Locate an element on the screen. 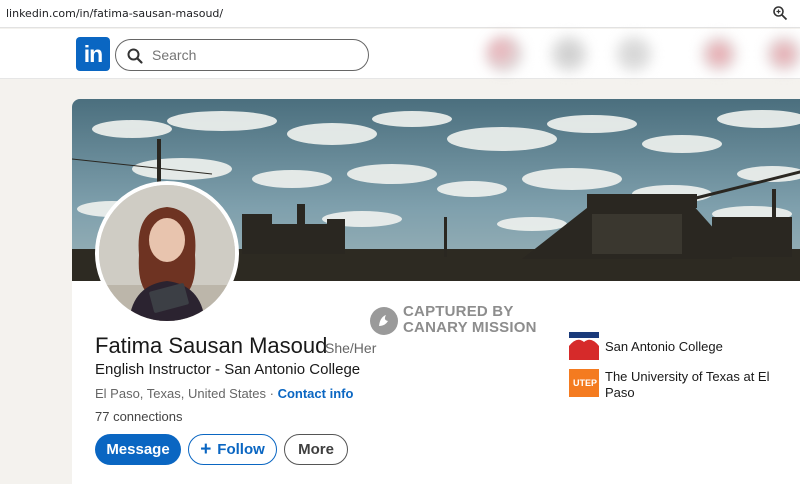 This screenshot has height=484, width=800. profile-name: Fatima Sausan Masoud is located at coordinates (211, 345).